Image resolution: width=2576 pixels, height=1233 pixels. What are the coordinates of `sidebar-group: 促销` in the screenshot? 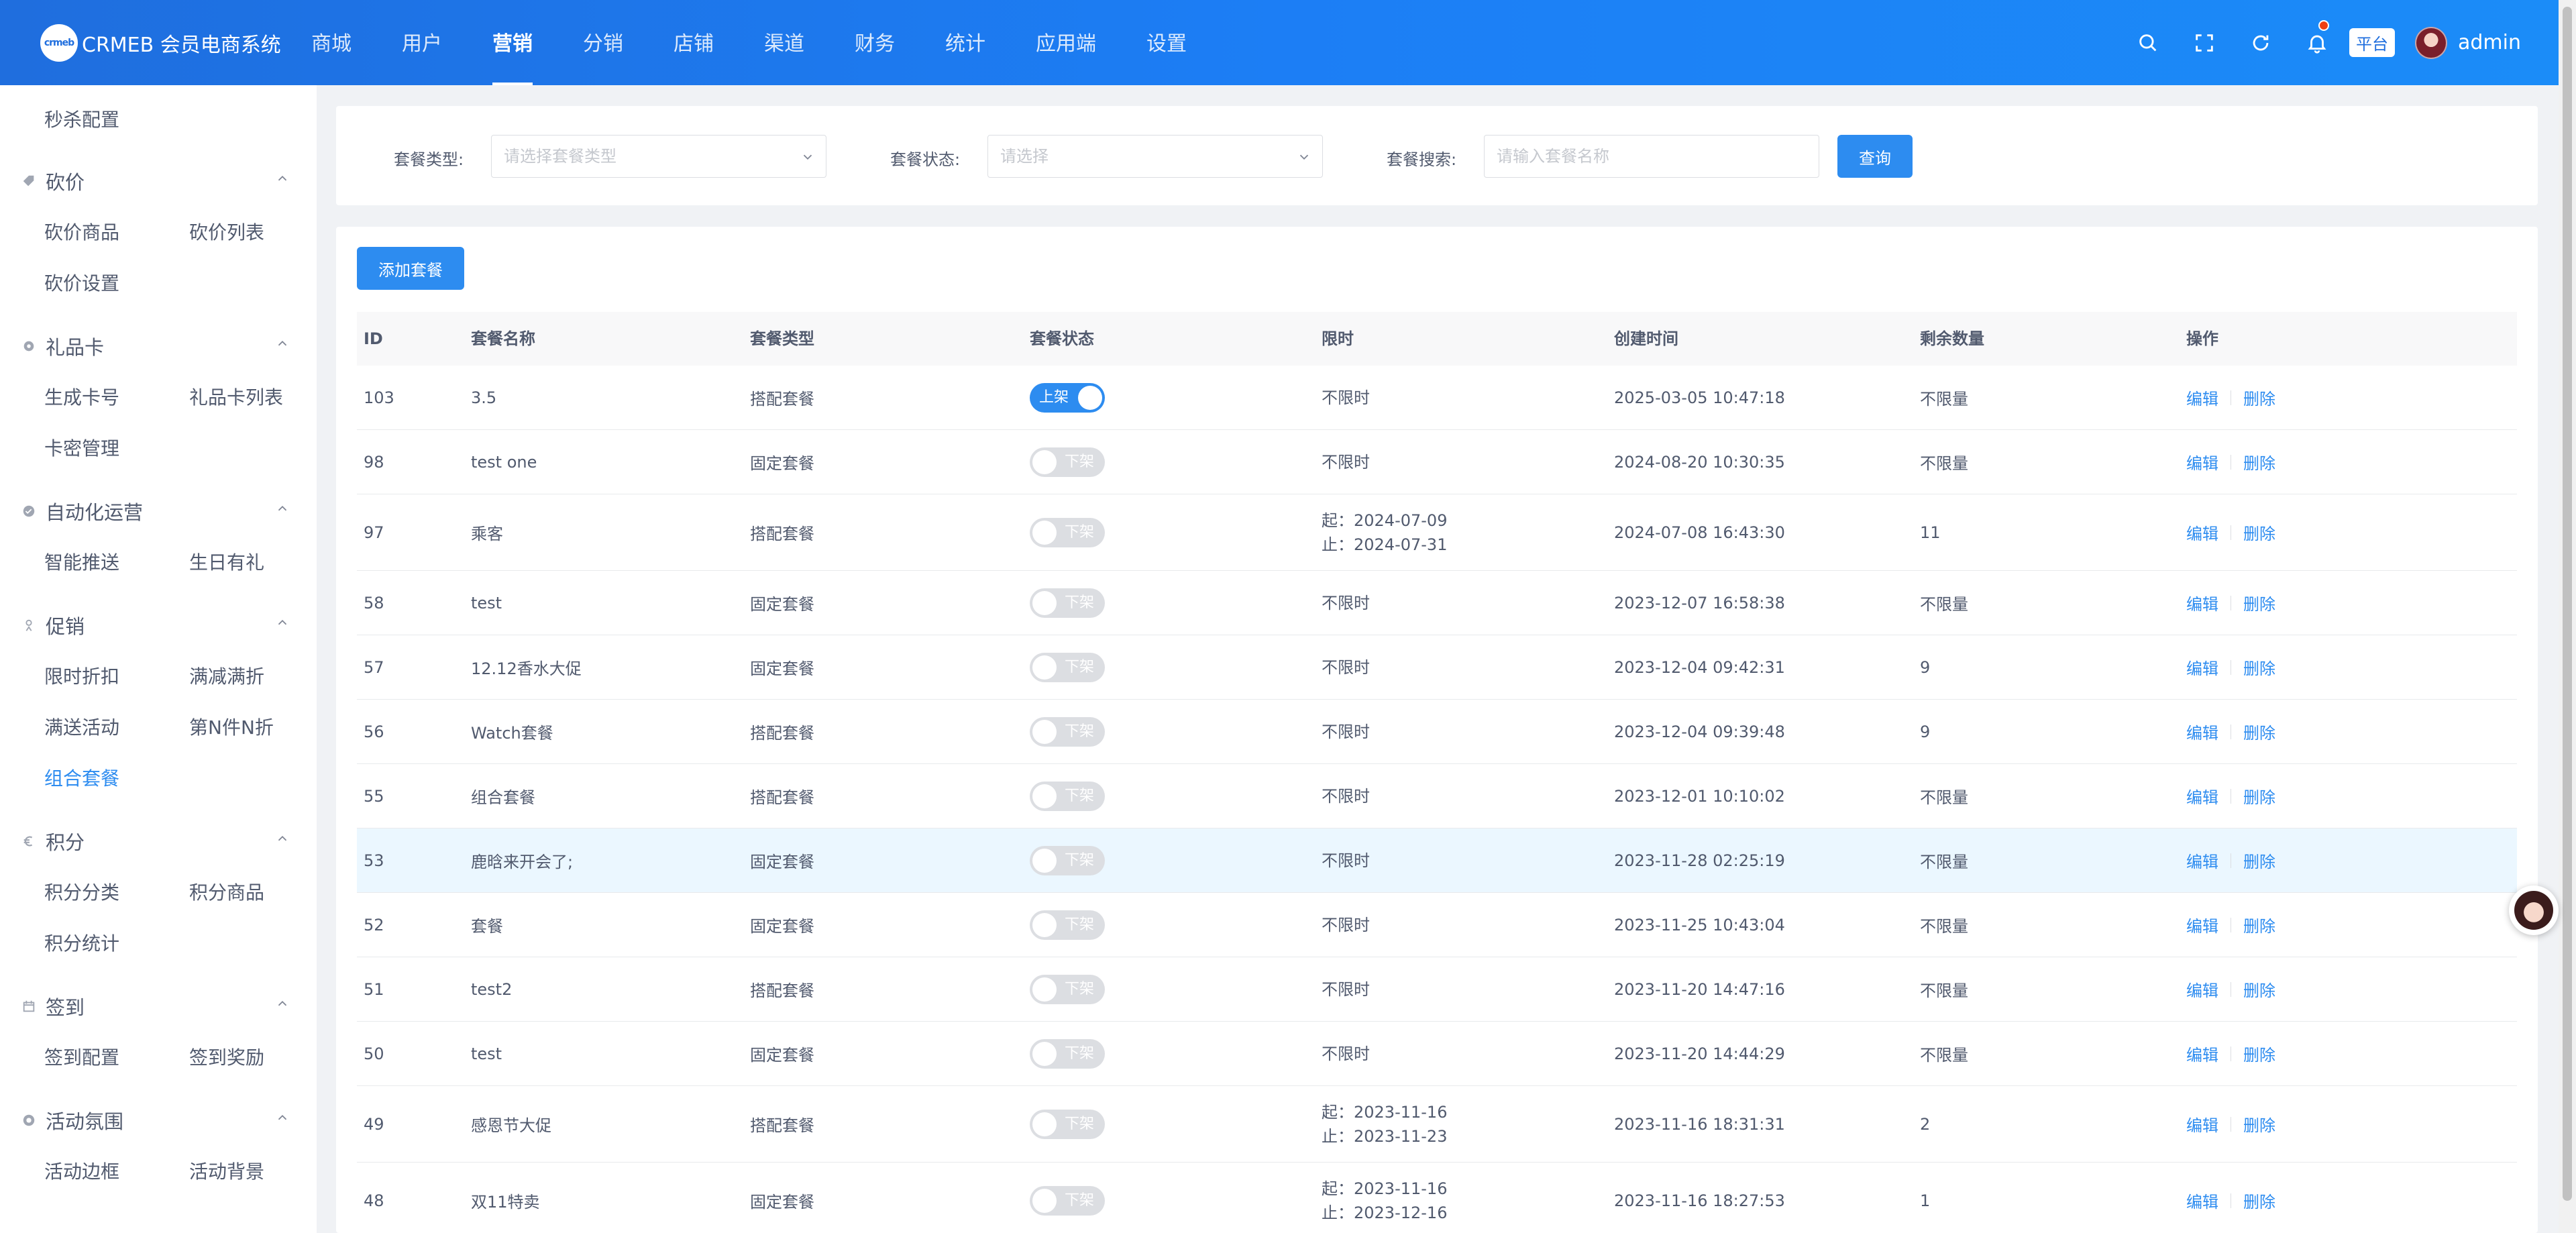 It's located at (53, 625).